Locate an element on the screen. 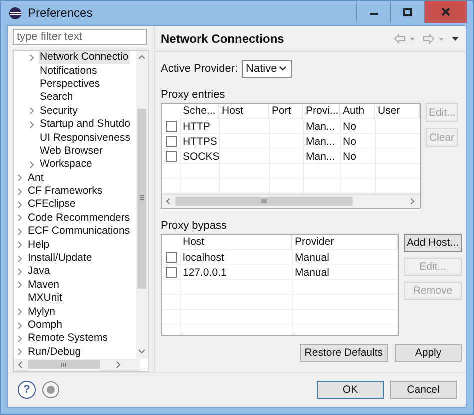 The image size is (474, 415). column-header: Port is located at coordinates (286, 111).